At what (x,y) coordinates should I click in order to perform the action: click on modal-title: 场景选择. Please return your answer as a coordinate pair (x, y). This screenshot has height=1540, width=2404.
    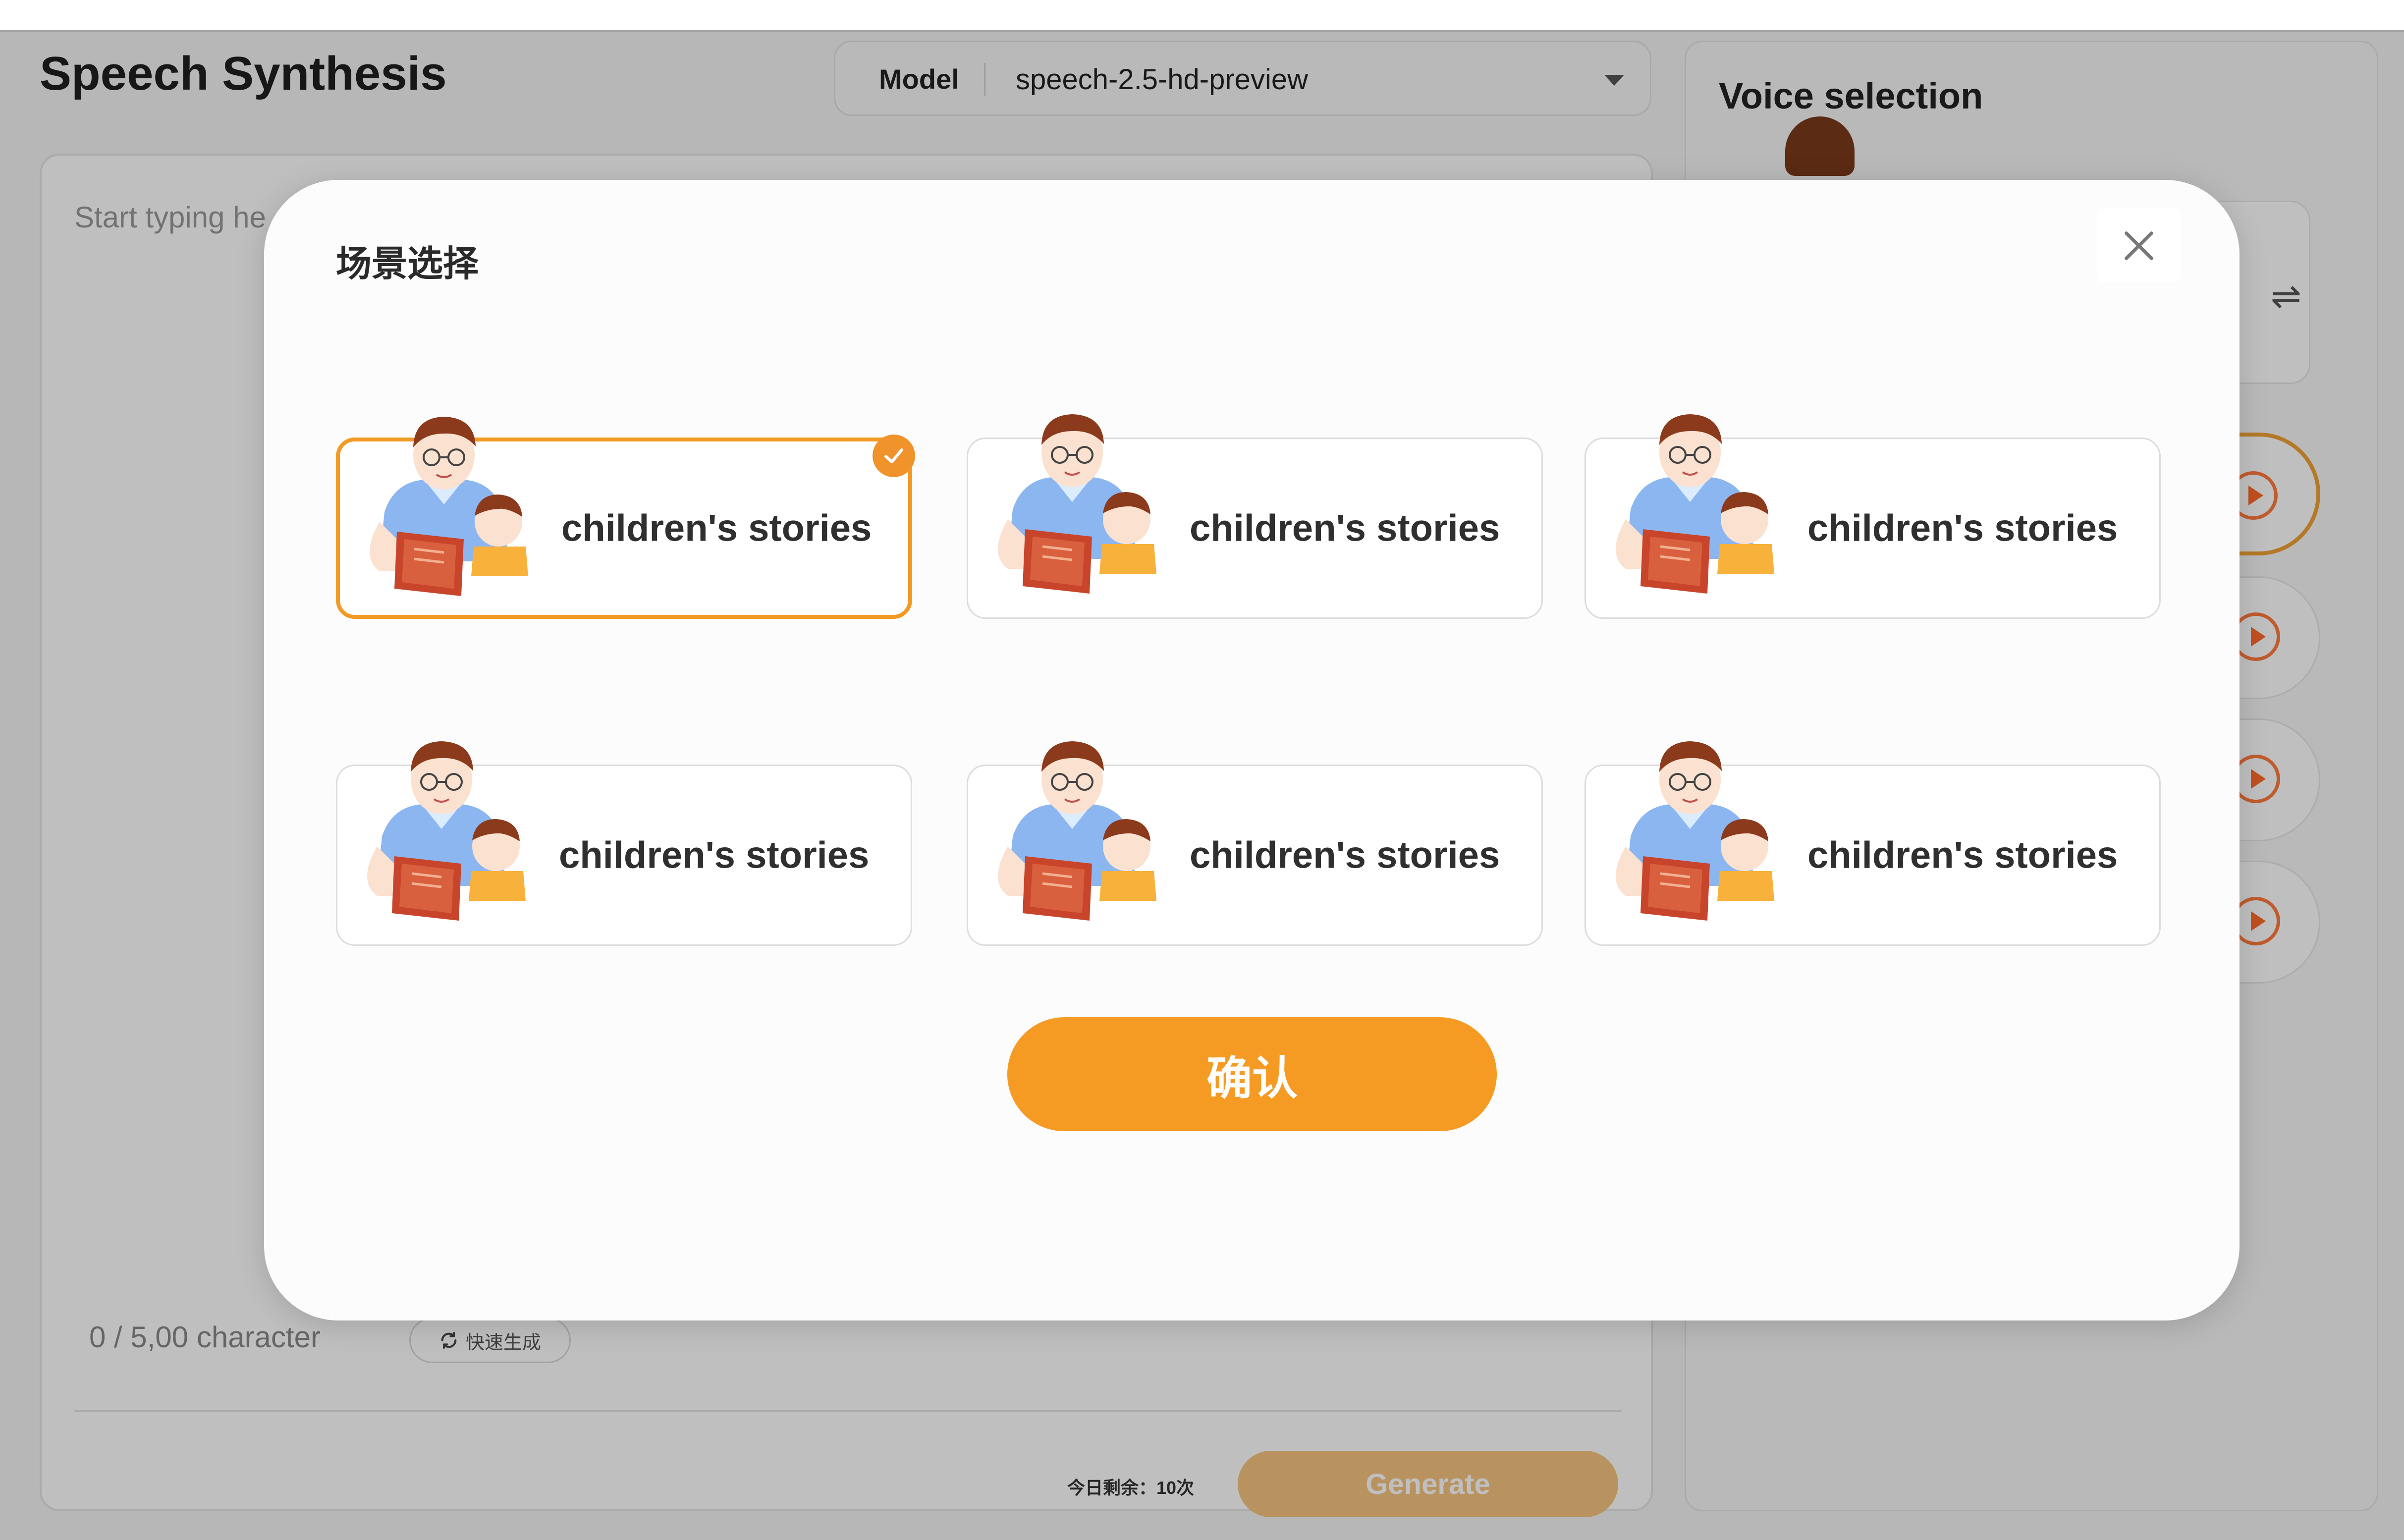
    Looking at the image, I should click on (407, 264).